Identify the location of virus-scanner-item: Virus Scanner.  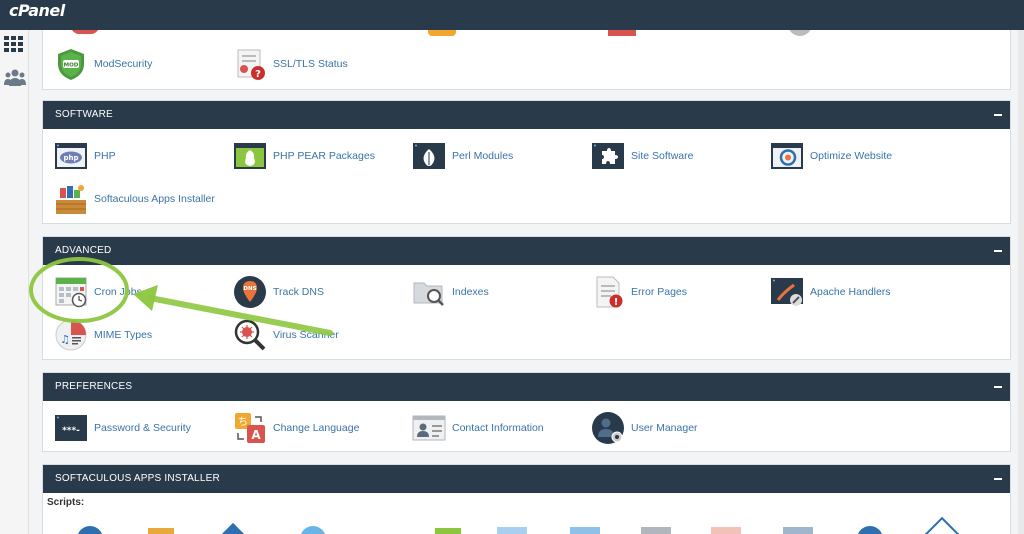
(285, 335).